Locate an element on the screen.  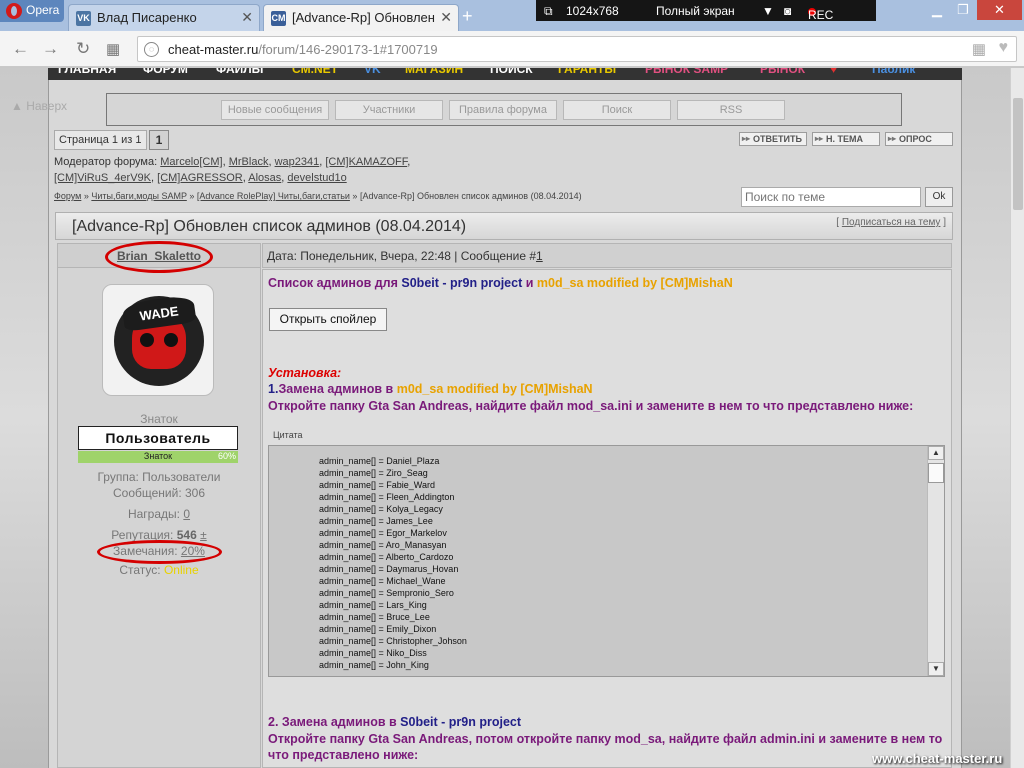
subnav-members: Участники is located at coordinates (389, 110).